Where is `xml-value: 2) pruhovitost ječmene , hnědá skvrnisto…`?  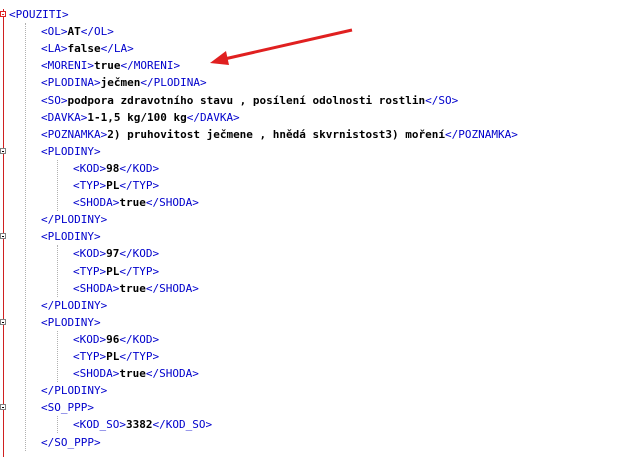 xml-value: 2) pruhovitost ječmene , hnědá skvrnisto… is located at coordinates (276, 134).